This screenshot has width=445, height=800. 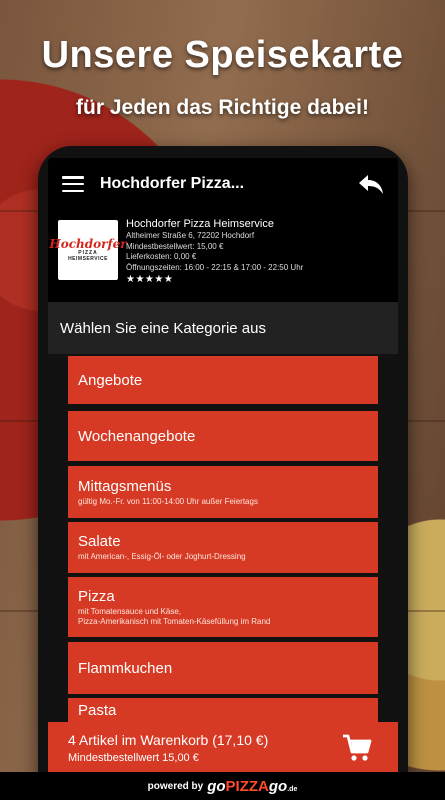 I want to click on category-title: Mittagsmenüs, so click(x=125, y=486).